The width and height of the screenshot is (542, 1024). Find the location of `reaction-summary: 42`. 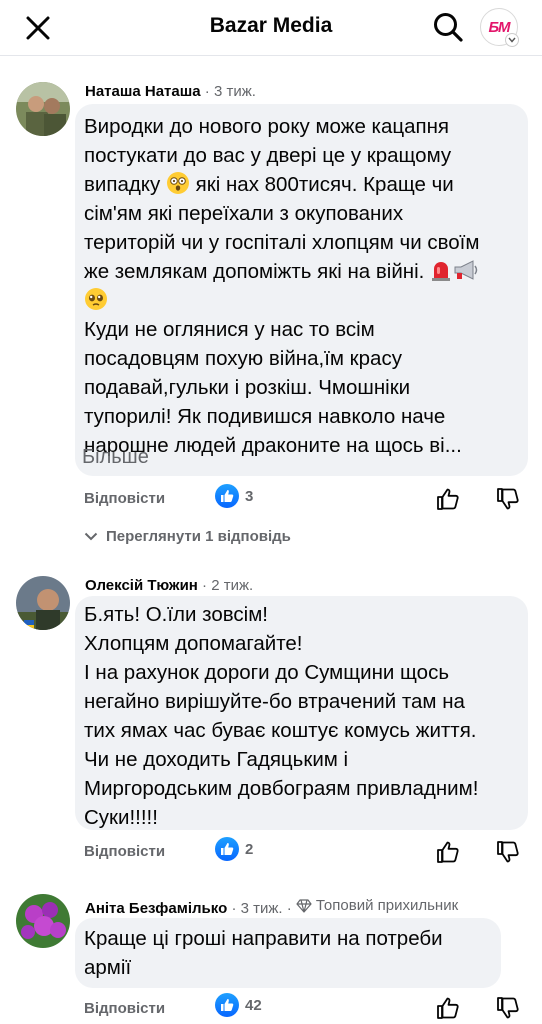

reaction-summary: 42 is located at coordinates (238, 1005).